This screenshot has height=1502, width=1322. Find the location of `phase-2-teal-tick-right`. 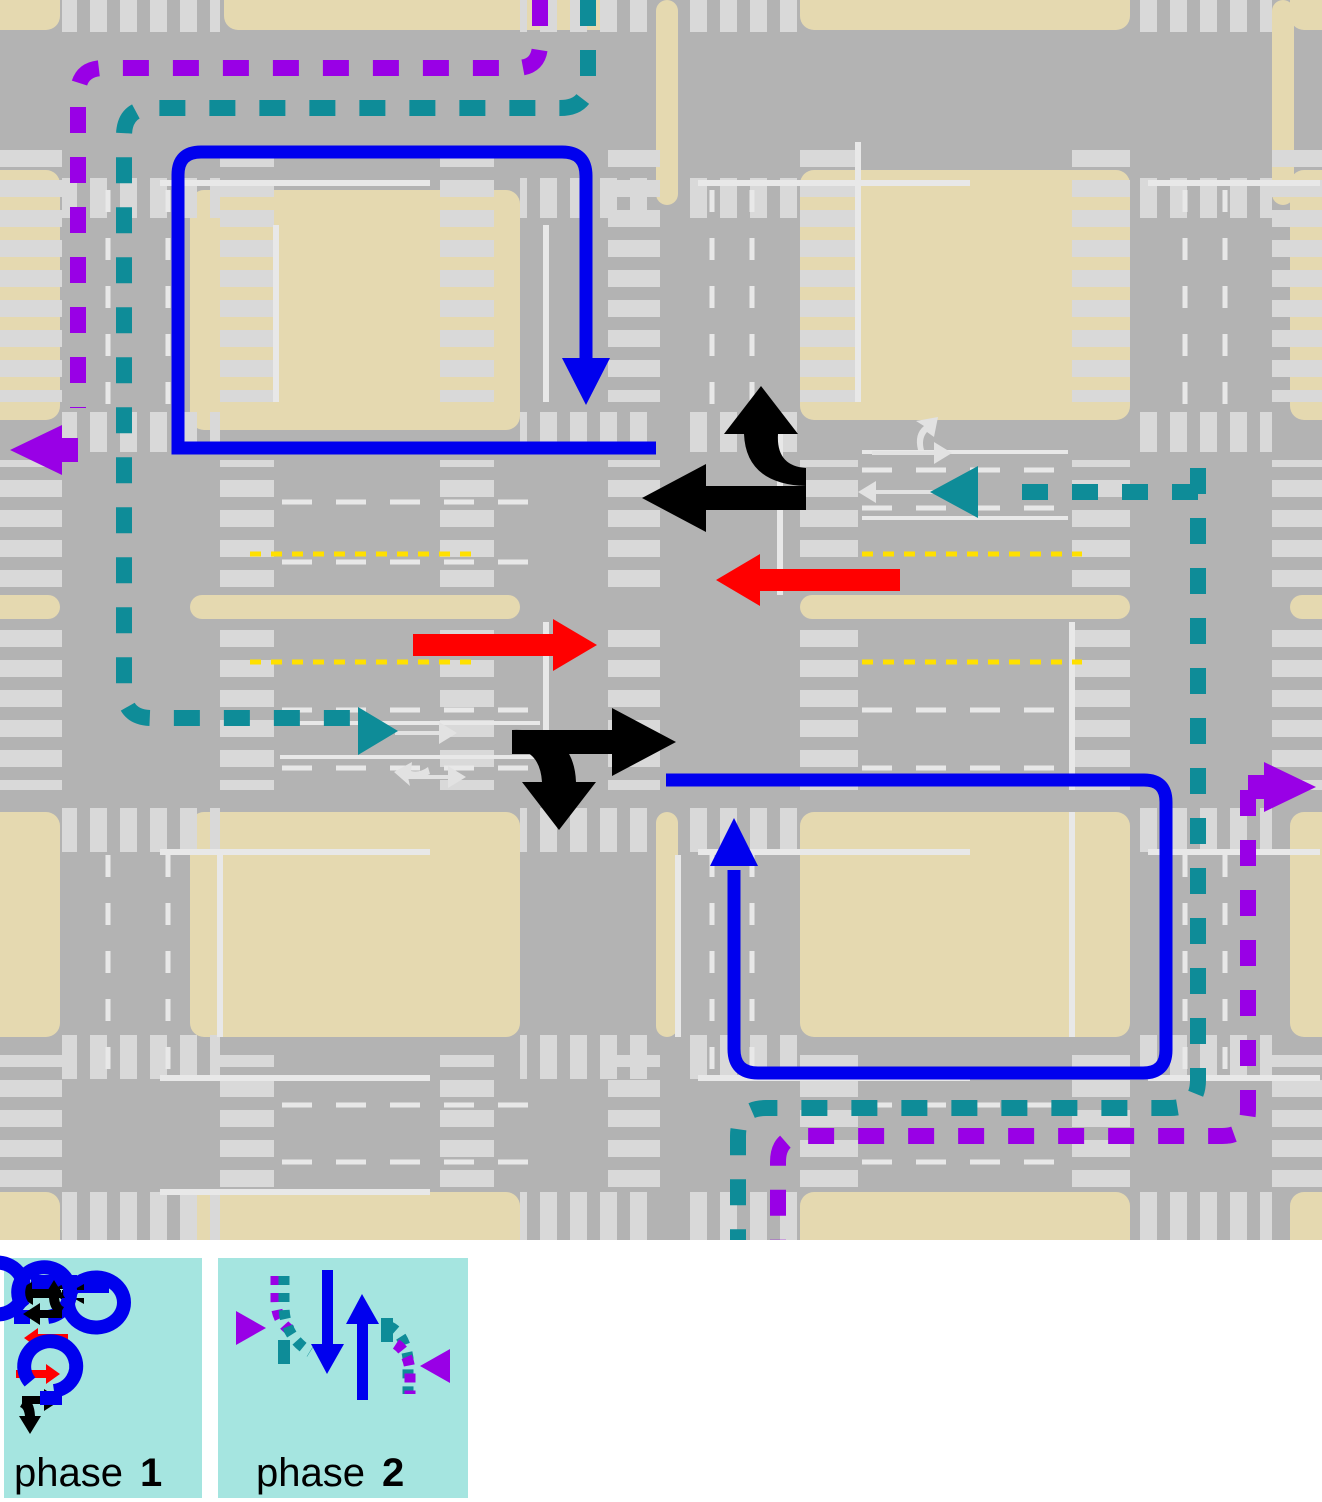

phase-2-teal-tick-right is located at coordinates (387, 1330).